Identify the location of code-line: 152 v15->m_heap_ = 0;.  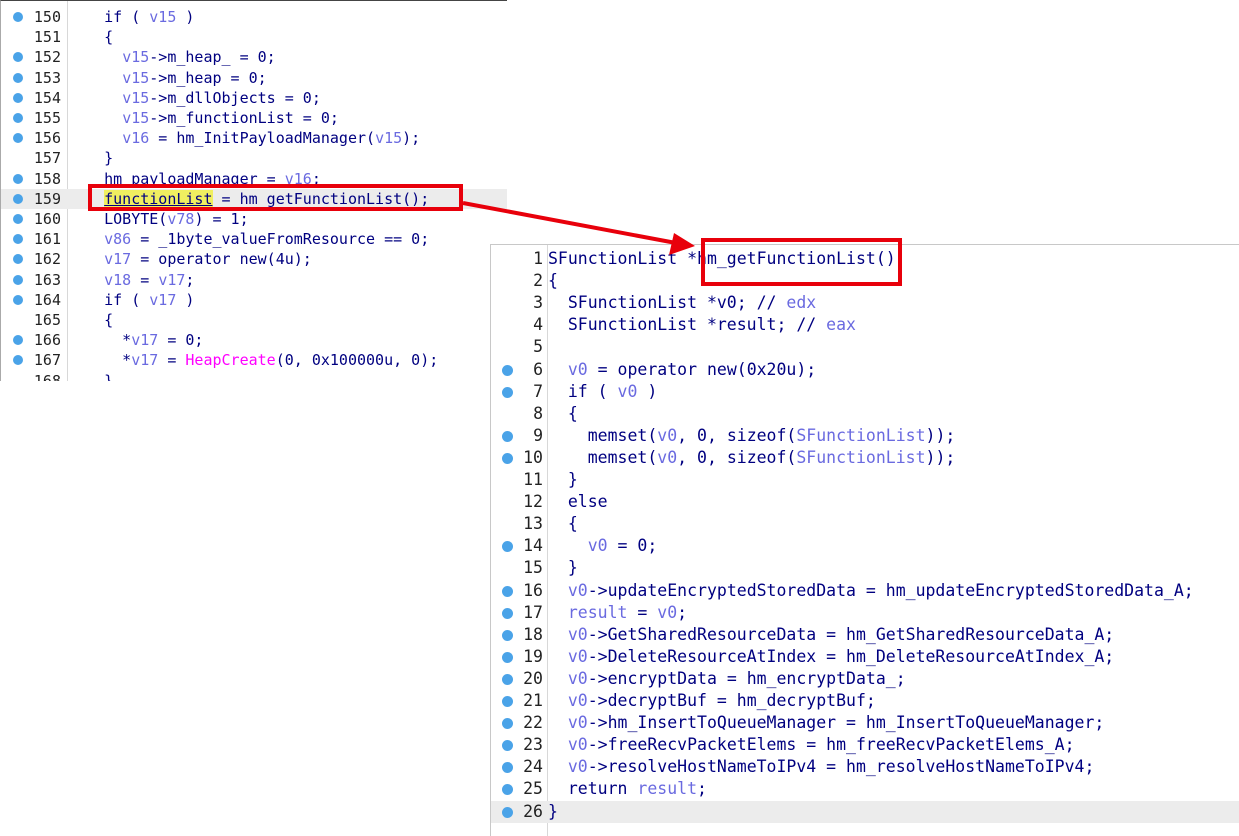
(254, 57).